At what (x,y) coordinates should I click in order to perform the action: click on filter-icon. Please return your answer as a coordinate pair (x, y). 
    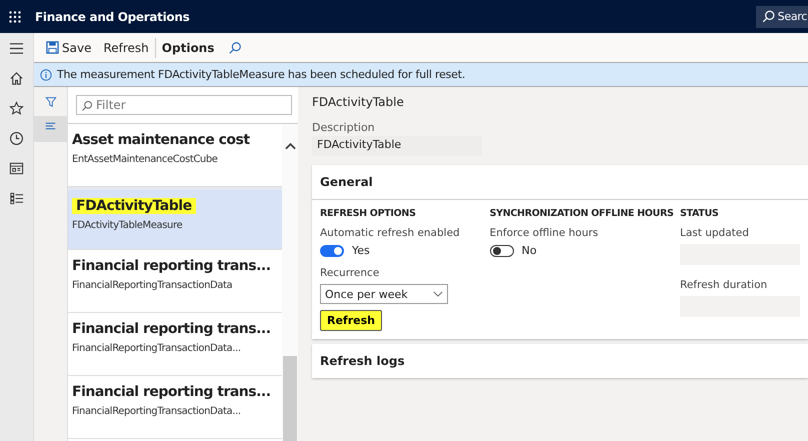
    Looking at the image, I should click on (50, 102).